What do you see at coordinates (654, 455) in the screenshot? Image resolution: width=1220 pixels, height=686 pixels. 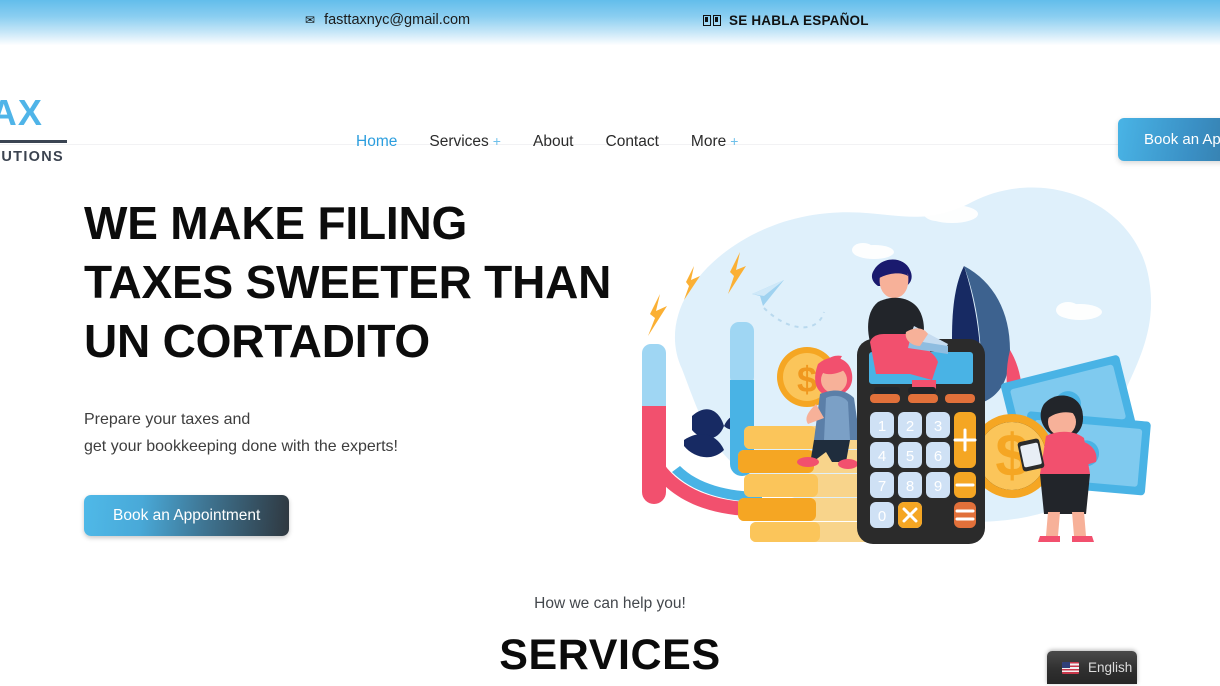 I see `bar-1-bottom` at bounding box center [654, 455].